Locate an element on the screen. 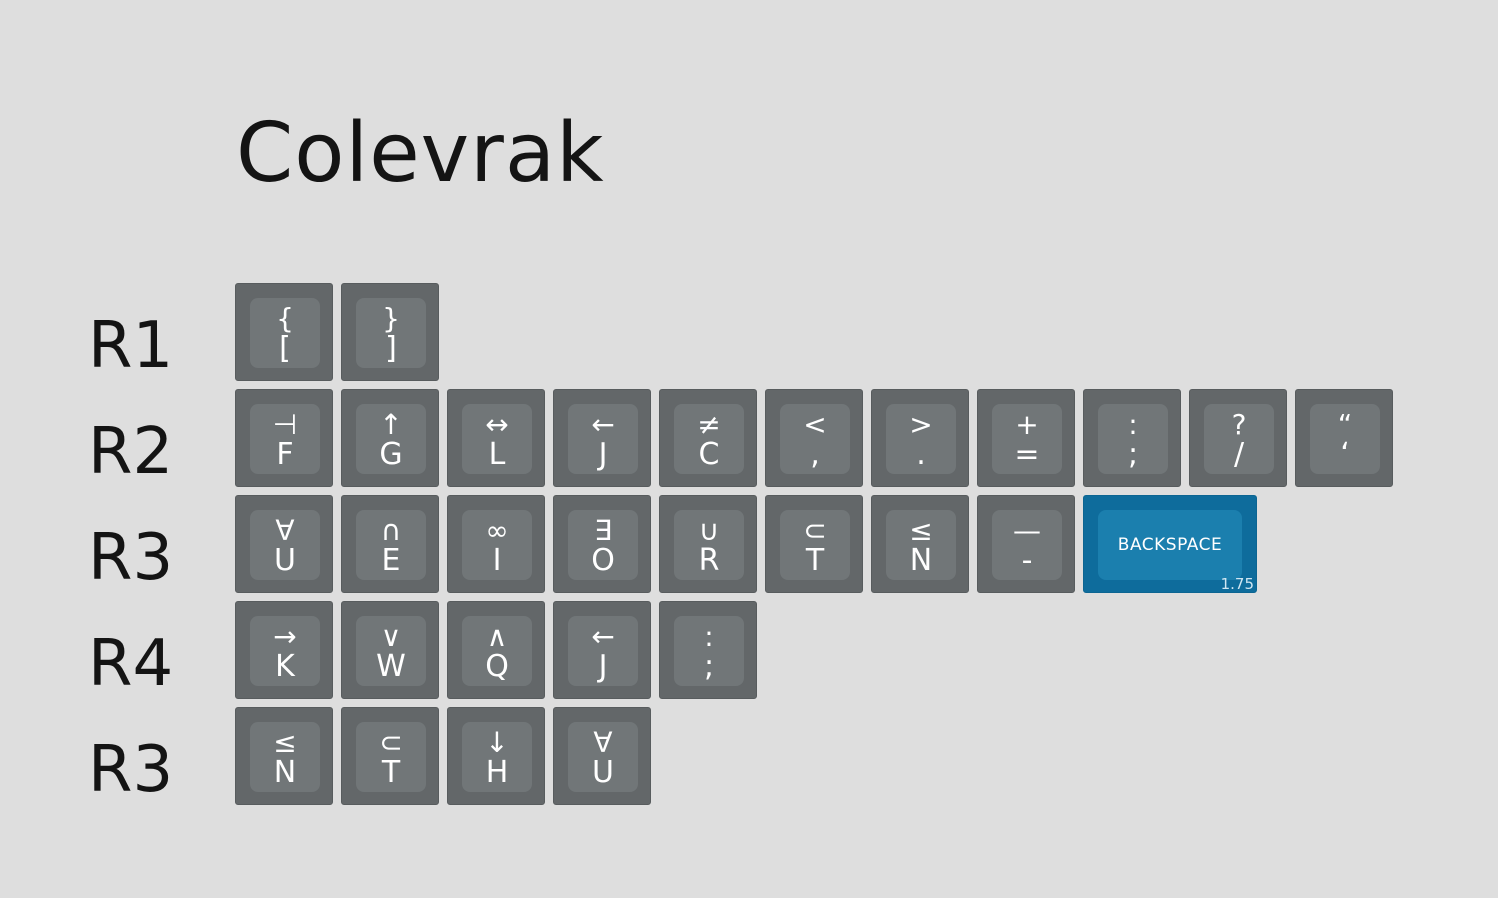 This screenshot has width=1498, height=898. keycap: ⊣ F is located at coordinates (284, 438).